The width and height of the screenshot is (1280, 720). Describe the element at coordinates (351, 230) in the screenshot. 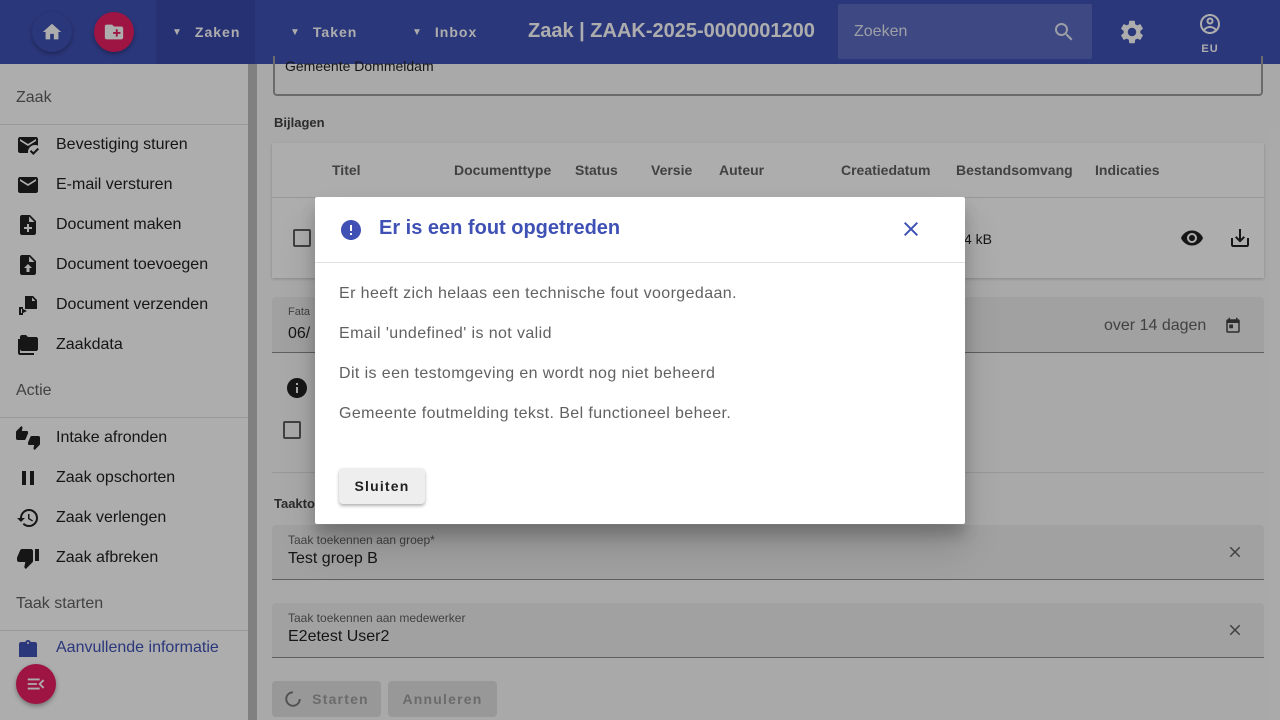

I see `error-icon` at that location.